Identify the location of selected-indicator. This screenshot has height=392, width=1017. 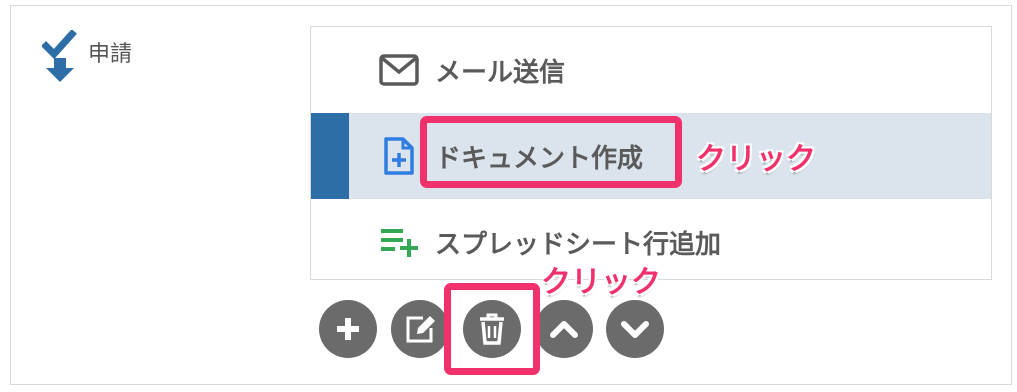
(330, 156).